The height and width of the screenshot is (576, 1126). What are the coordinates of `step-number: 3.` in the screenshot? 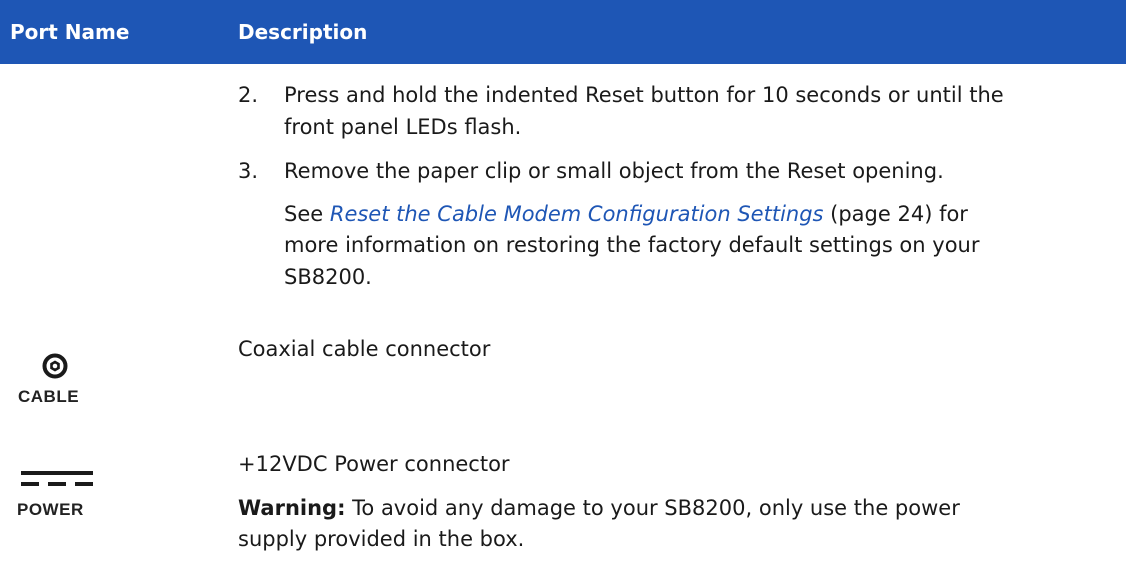 It's located at (248, 171).